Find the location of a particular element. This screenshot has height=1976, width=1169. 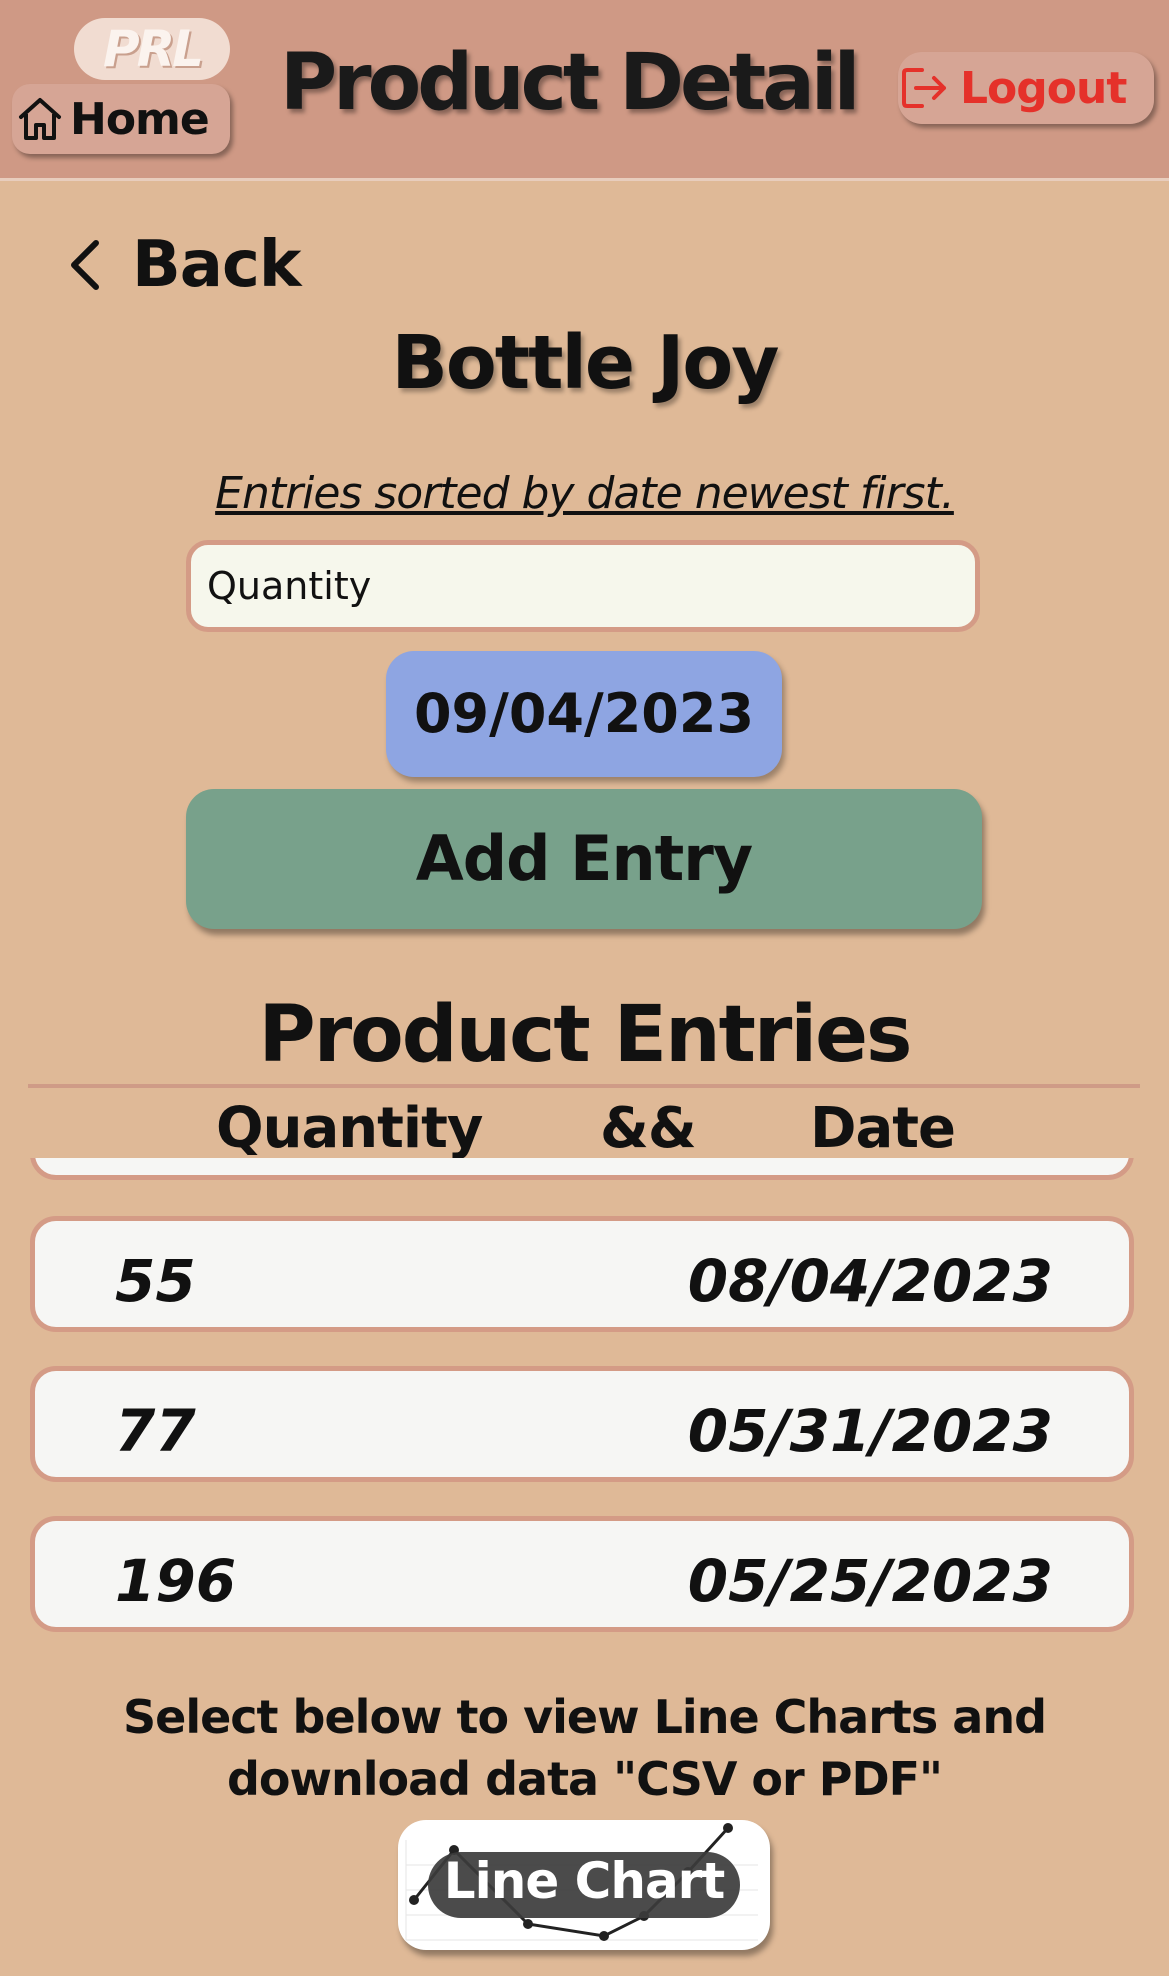

entries-title: Product Entries is located at coordinates (585, 1035).